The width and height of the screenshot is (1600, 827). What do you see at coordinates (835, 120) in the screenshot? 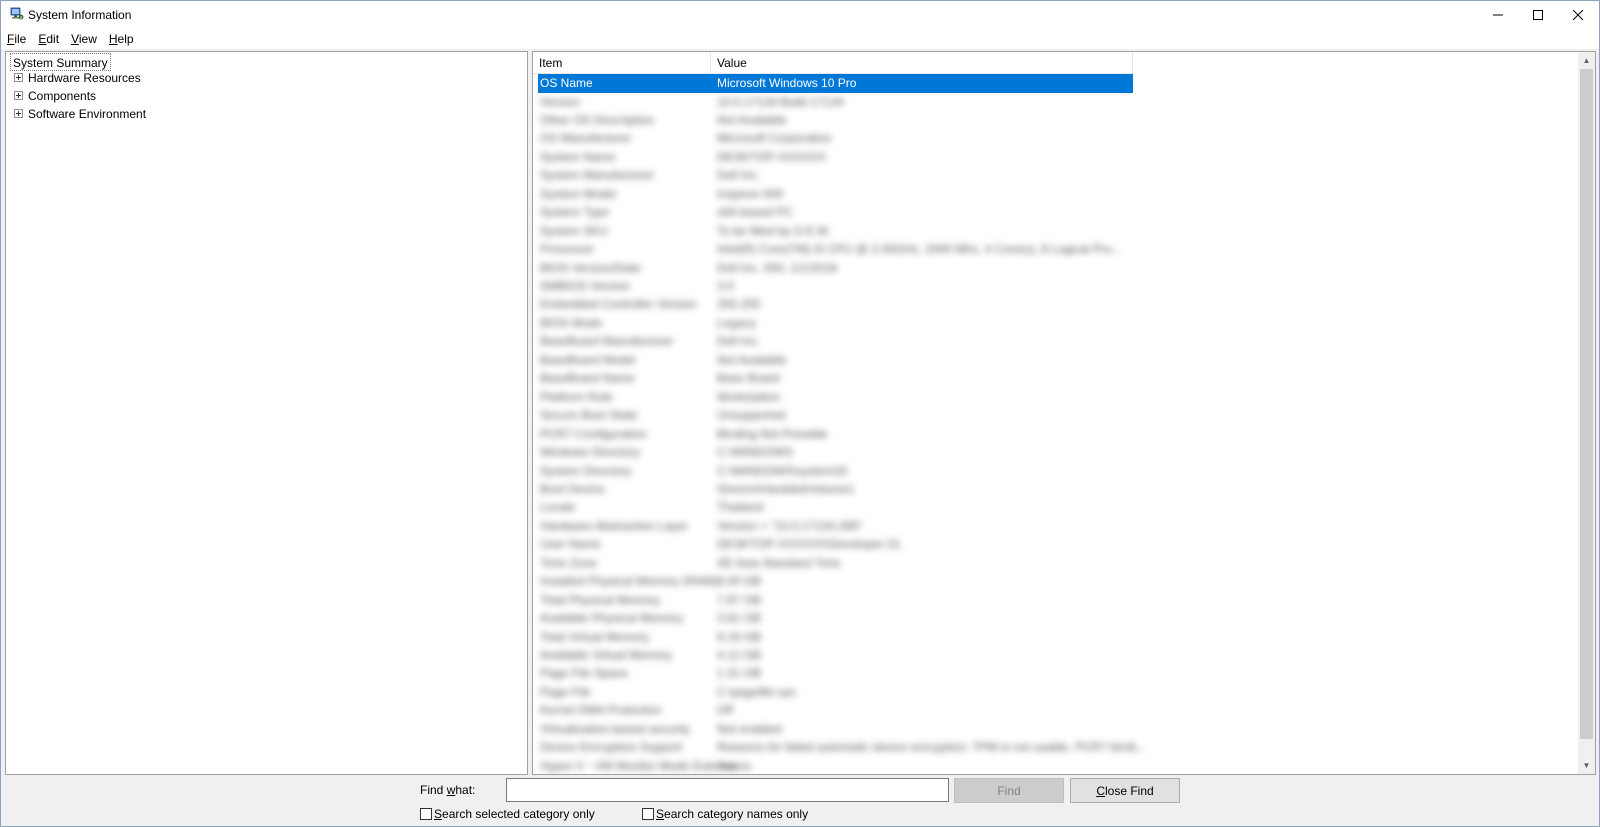
I see `table-row: Other OS Description Not Available` at bounding box center [835, 120].